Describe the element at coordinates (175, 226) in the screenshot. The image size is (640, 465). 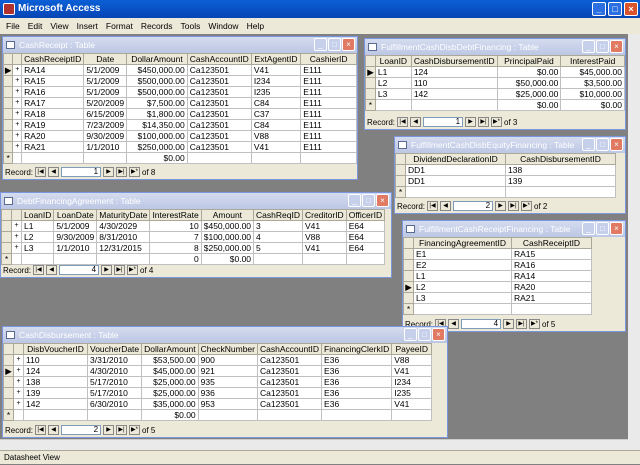
I see `table-cell: 10` at that location.